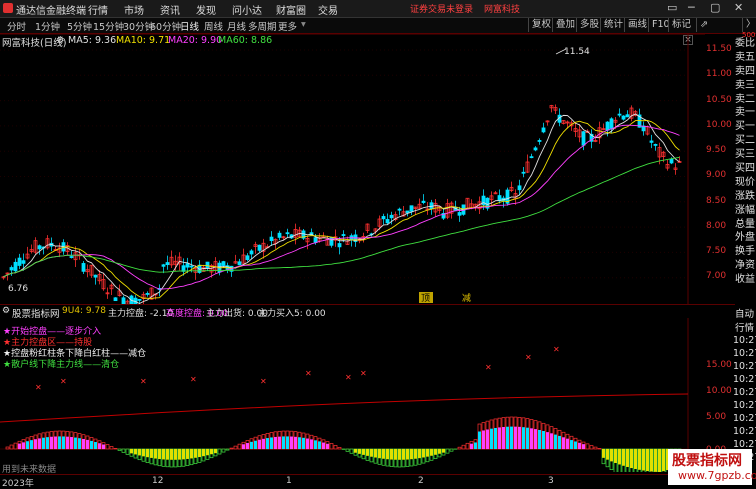  What do you see at coordinates (236, 26) in the screenshot?
I see `period-monthly: 月线` at bounding box center [236, 26].